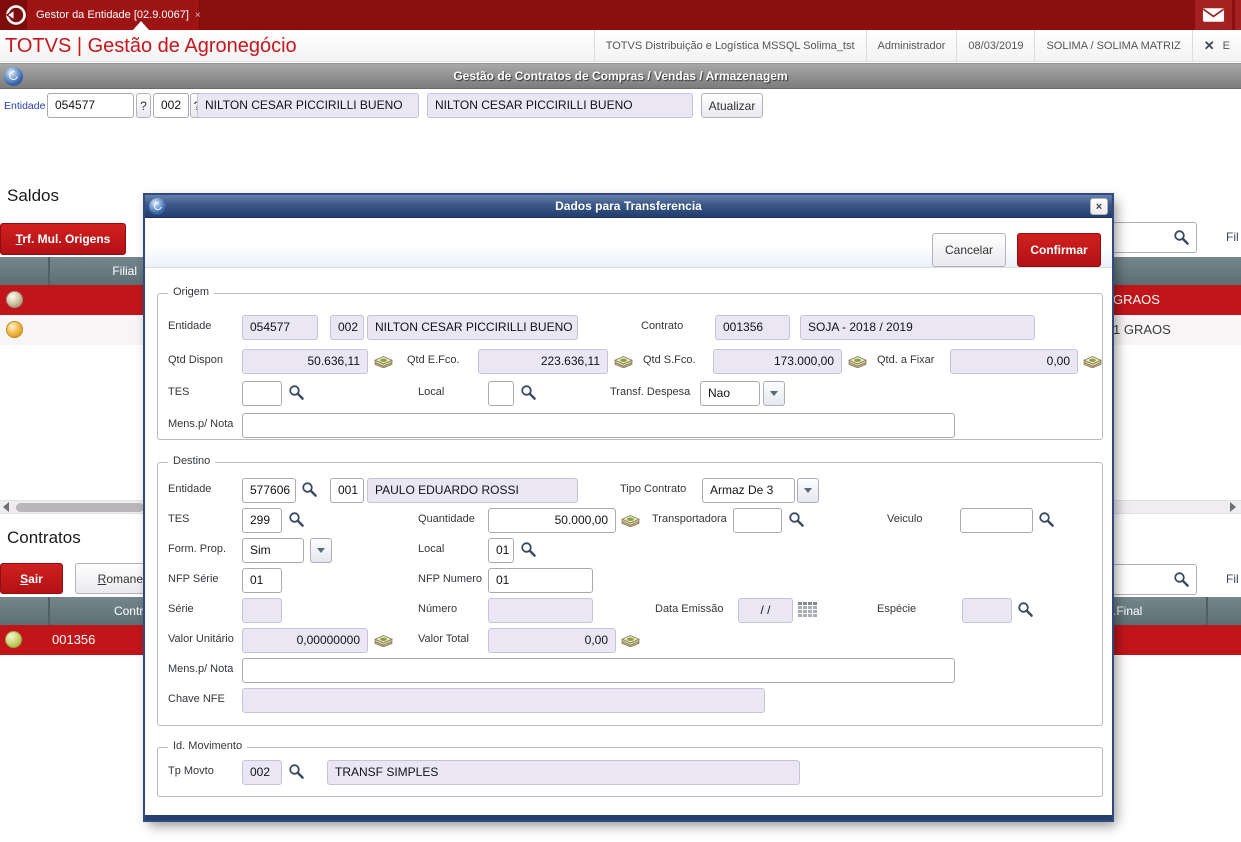  I want to click on tab-title: Gestor da Entidade [02.9.0067], so click(112, 15).